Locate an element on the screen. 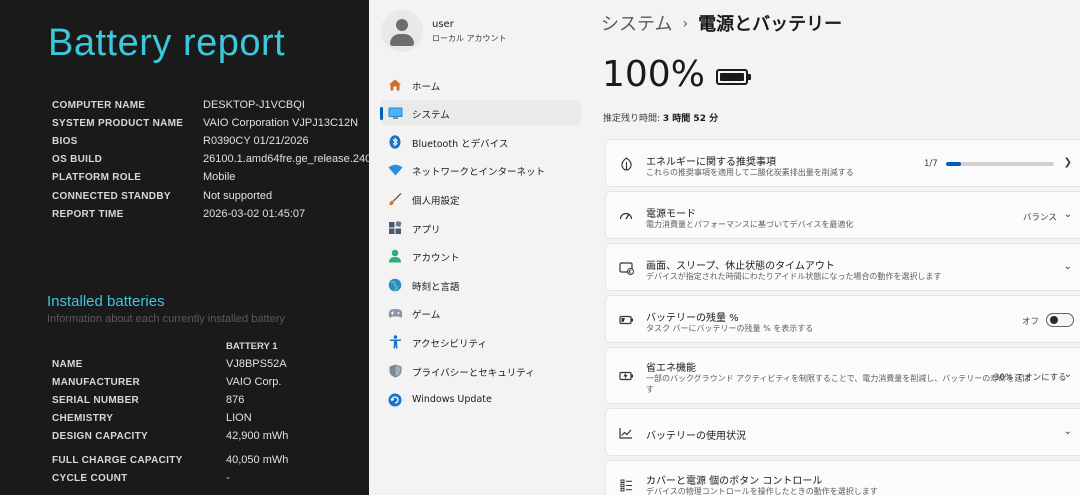 This screenshot has width=1080, height=495. card-description: タスク バーにバッテリーの残量 % を表示する is located at coordinates (730, 328).